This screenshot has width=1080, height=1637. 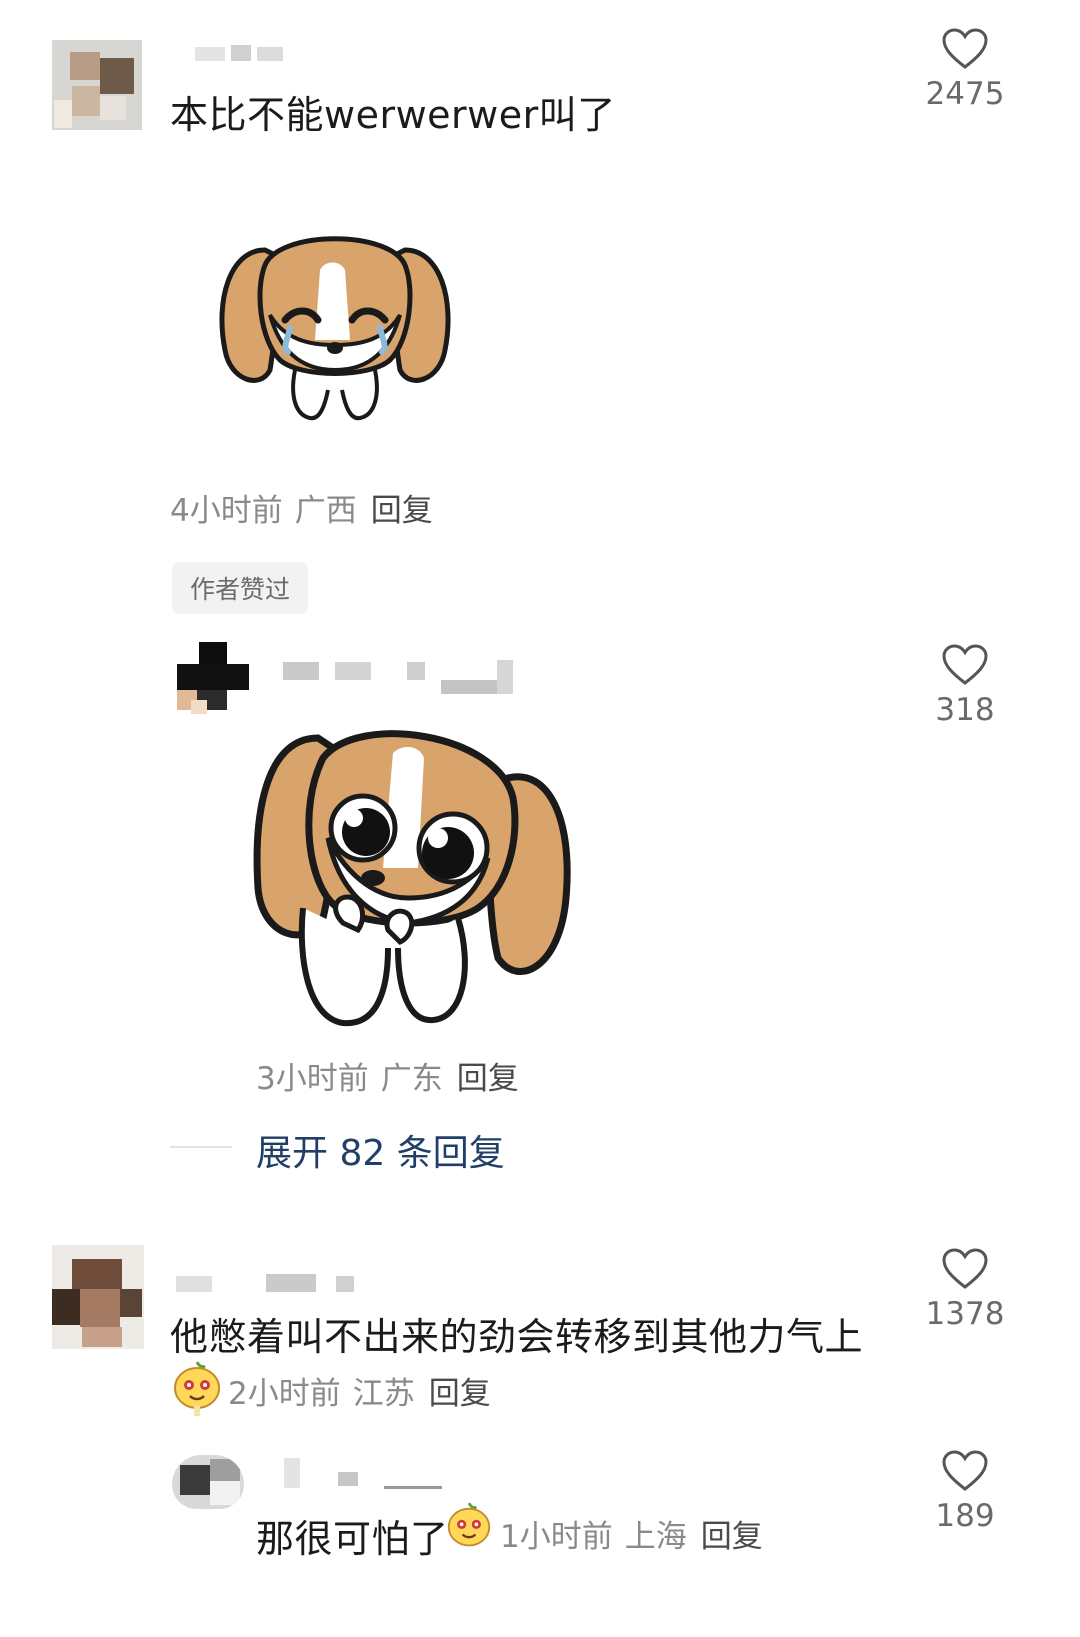 What do you see at coordinates (380, 1150) in the screenshot?
I see `expand-replies-button: 展开 82 条回复` at bounding box center [380, 1150].